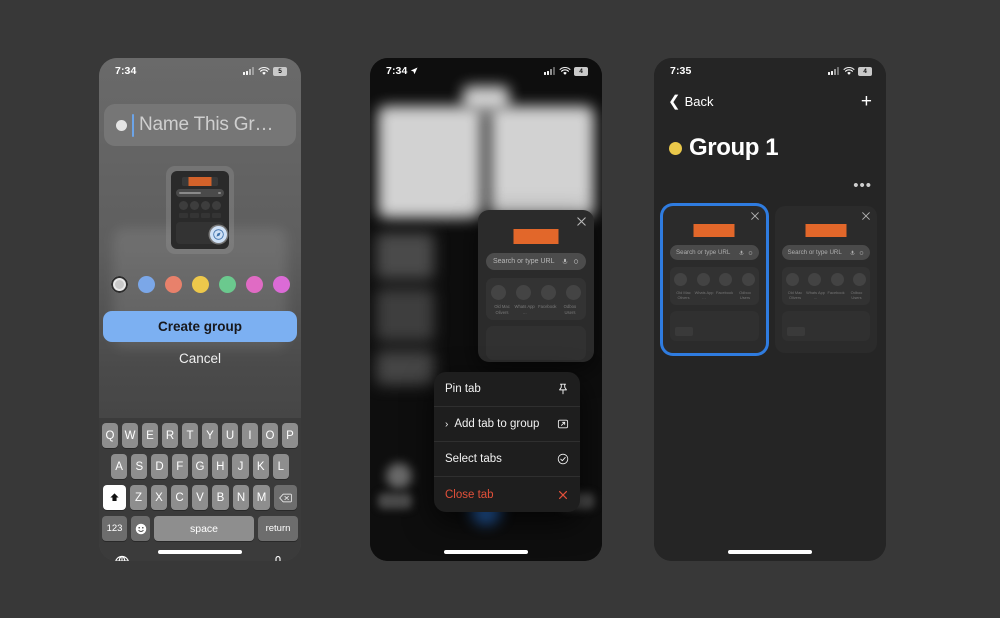 The height and width of the screenshot is (618, 1000). What do you see at coordinates (200, 210) in the screenshot?
I see `tab-preview-thumbnail` at bounding box center [200, 210].